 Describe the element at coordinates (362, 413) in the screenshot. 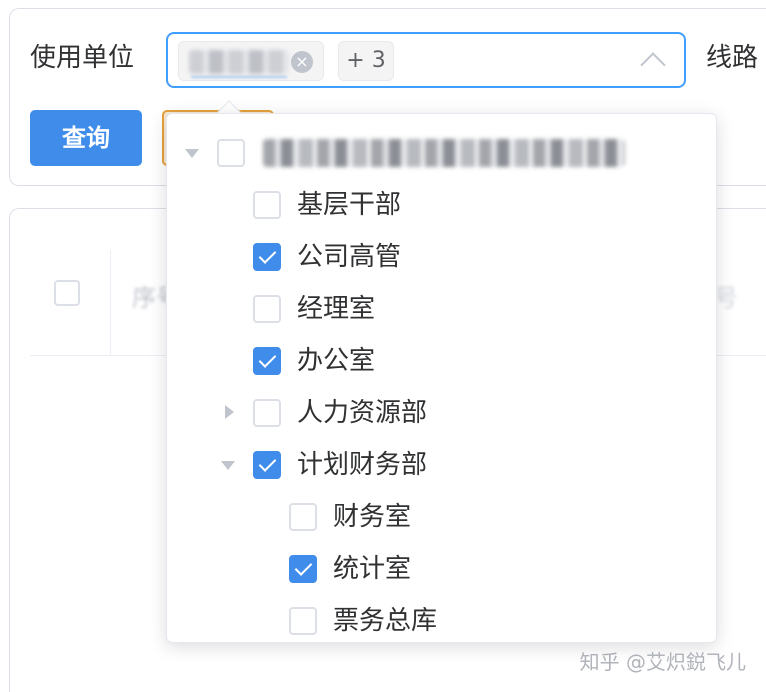

I see `tree-node-label: 人力资源部` at that location.